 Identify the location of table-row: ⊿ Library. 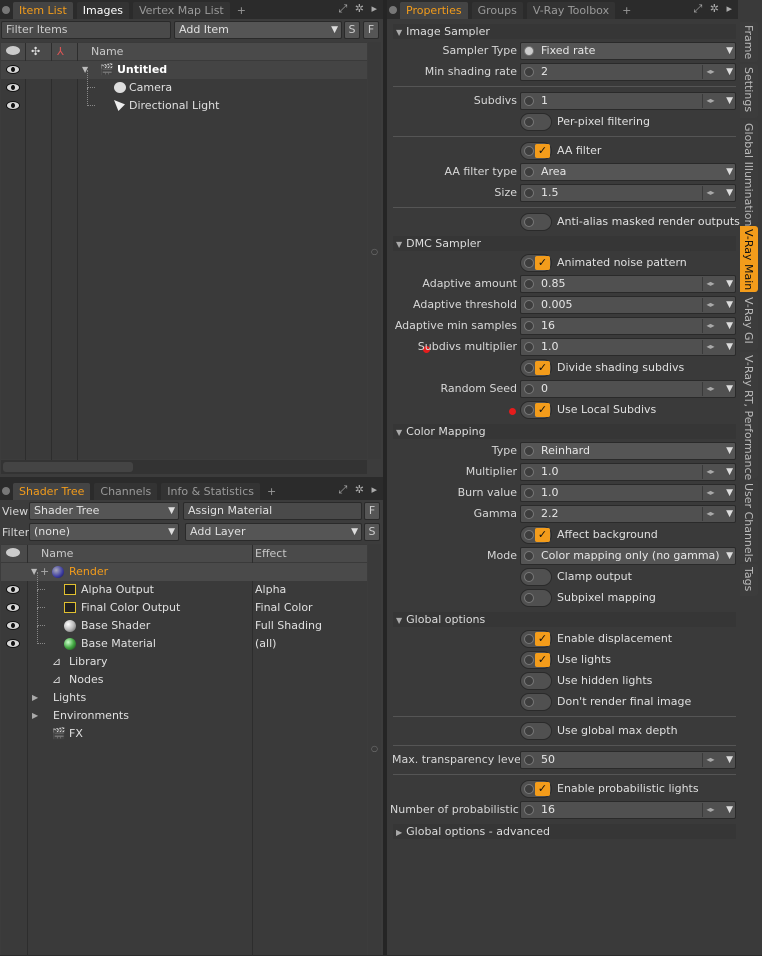
(184, 662).